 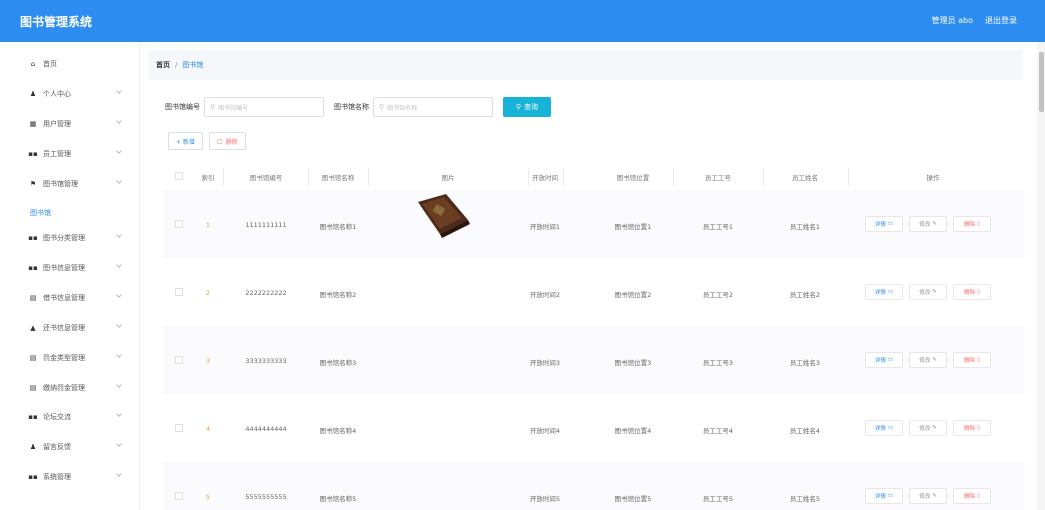 I want to click on column-divider, so click(x=763, y=177).